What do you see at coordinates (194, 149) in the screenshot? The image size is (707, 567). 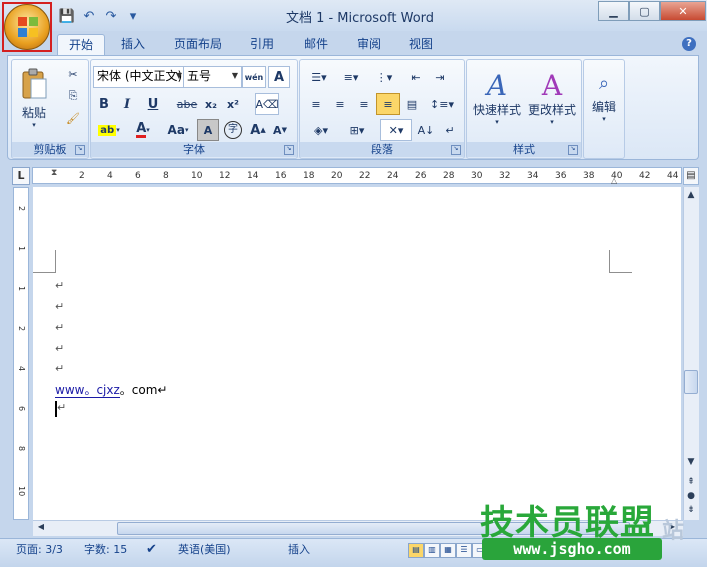 I see `font-group-label: 字体` at bounding box center [194, 149].